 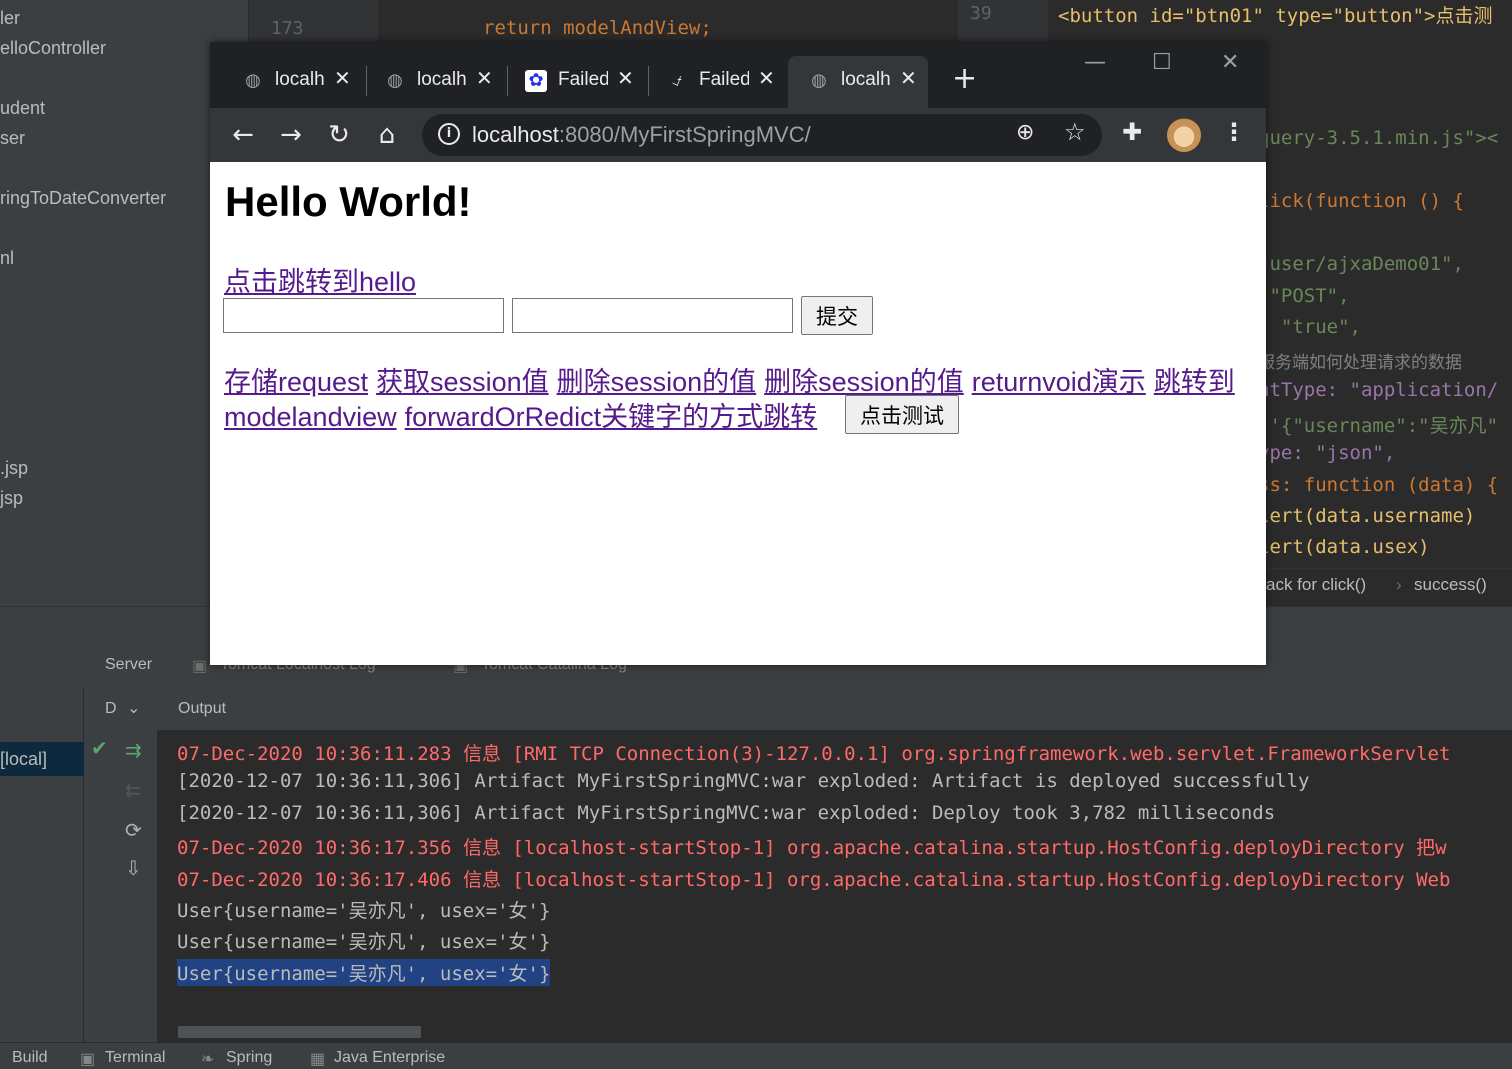 What do you see at coordinates (657, 382) in the screenshot?
I see `link-delete-session: 删除session的值` at bounding box center [657, 382].